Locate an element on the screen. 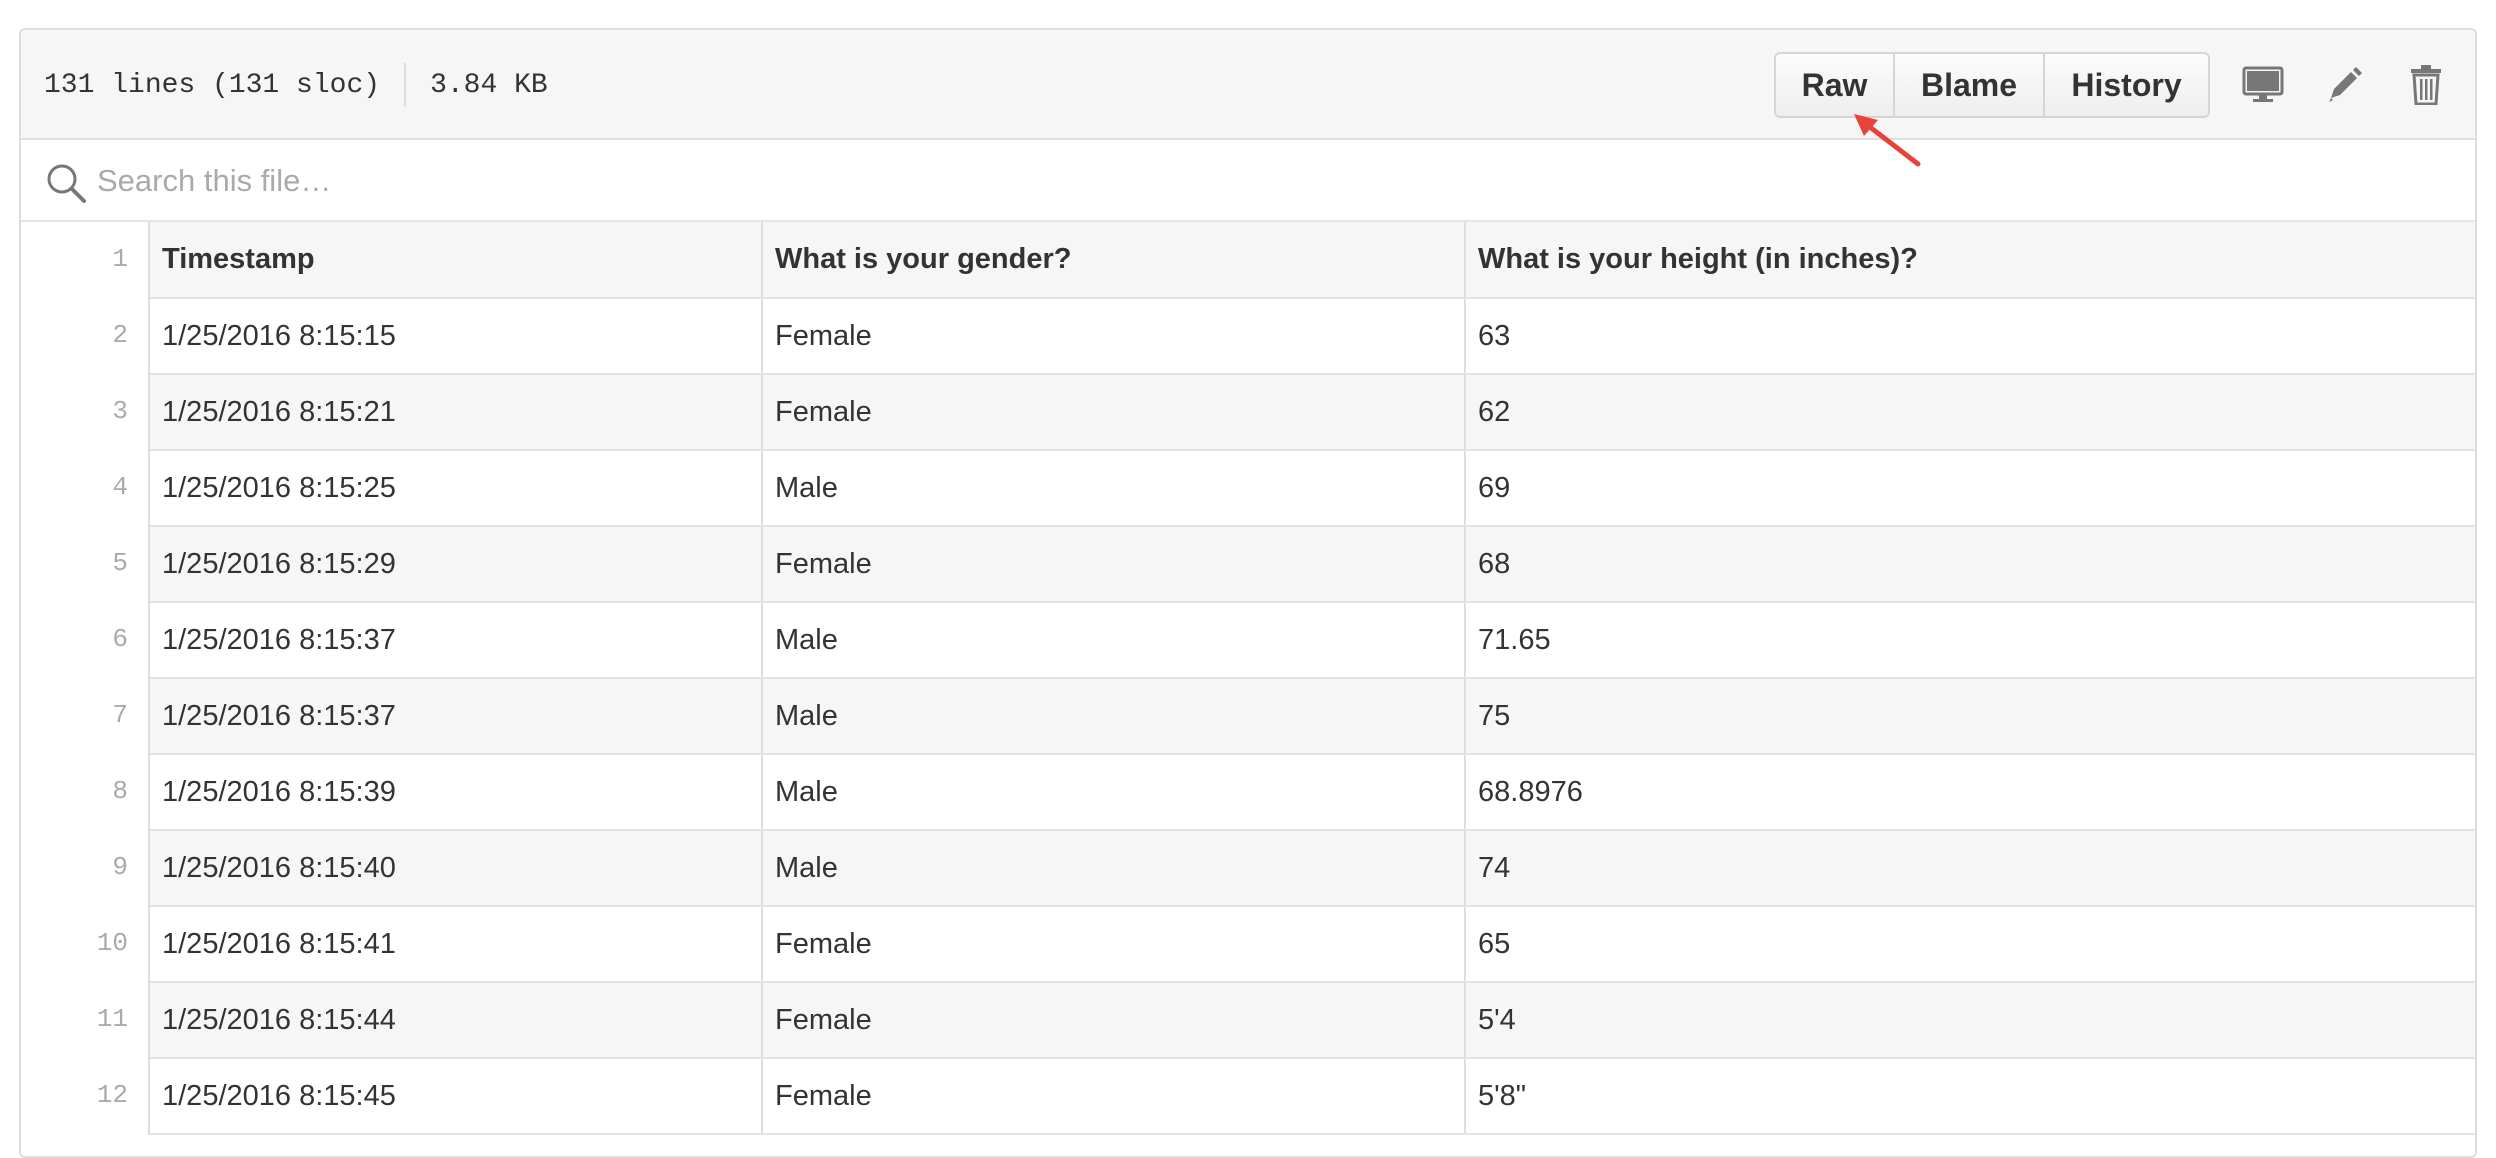  table-cell: 68 is located at coordinates (1970, 564).